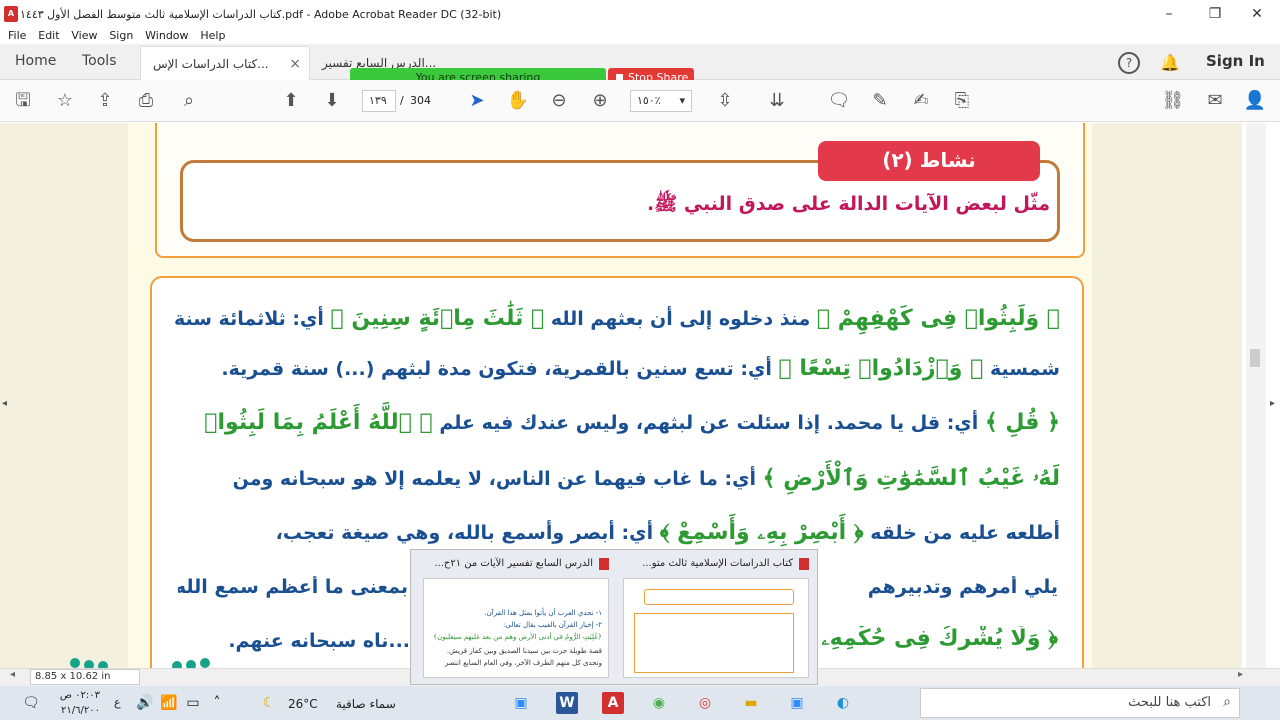 This screenshot has height=720, width=1280. What do you see at coordinates (839, 101) in the screenshot?
I see `comment-icon: 🗨` at bounding box center [839, 101].